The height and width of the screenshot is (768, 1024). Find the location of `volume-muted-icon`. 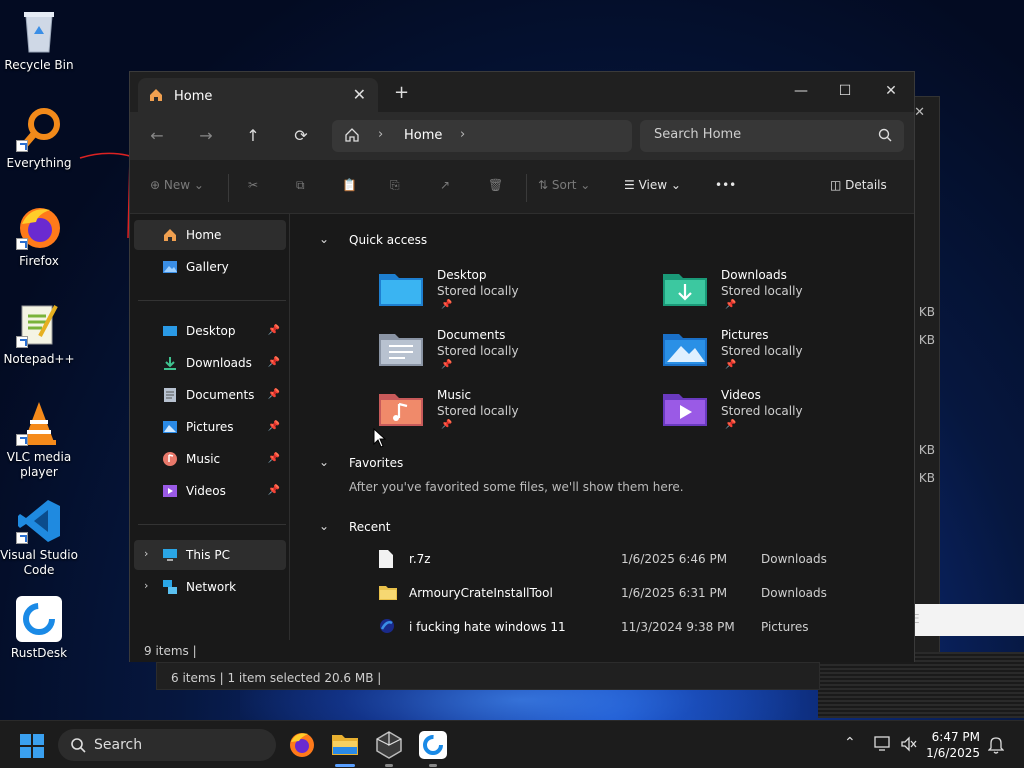

volume-muted-icon is located at coordinates (909, 745).